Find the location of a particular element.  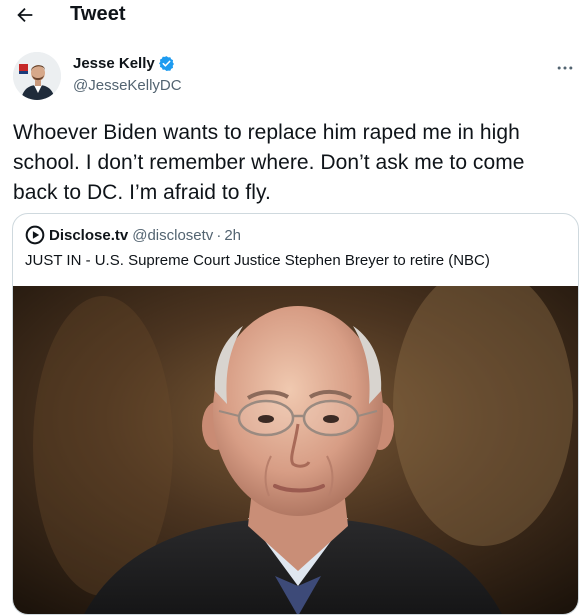

arrow-left-icon is located at coordinates (25, 15).